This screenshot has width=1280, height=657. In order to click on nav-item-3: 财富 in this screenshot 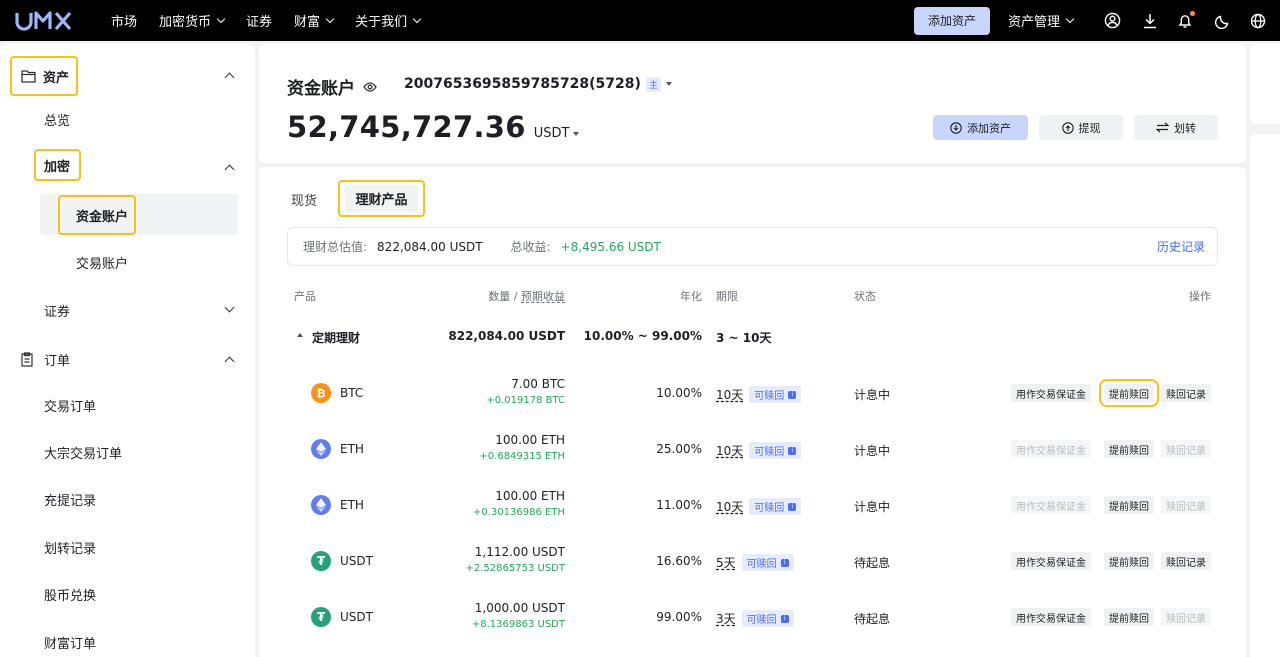, I will do `click(314, 20)`.